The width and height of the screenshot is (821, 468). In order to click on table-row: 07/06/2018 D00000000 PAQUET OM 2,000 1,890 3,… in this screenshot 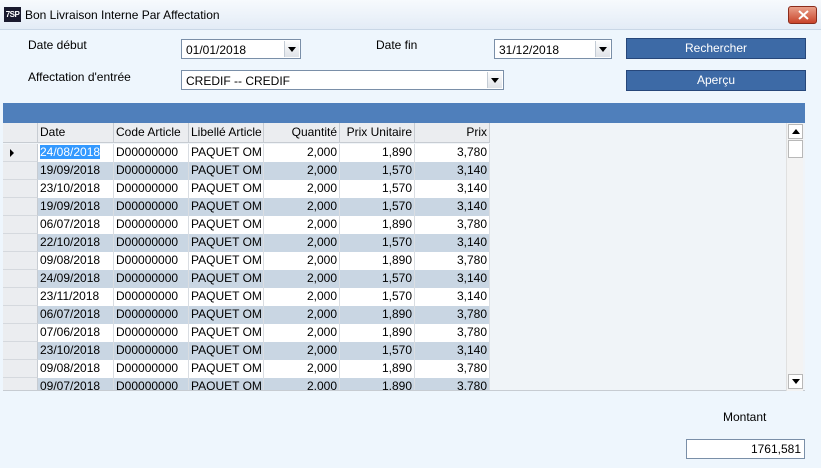, I will do `click(246, 333)`.